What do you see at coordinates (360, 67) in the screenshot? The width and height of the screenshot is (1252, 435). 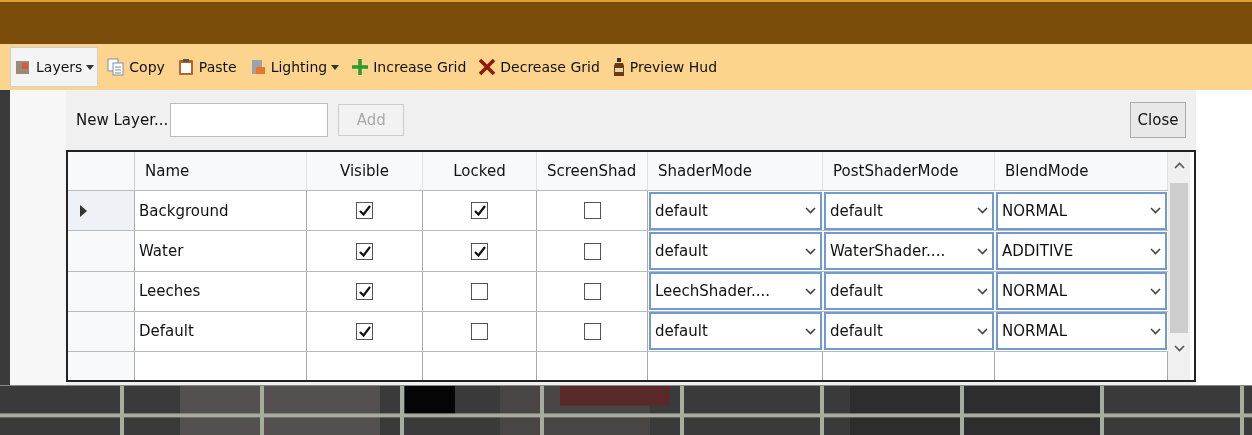 I see `plus-icon` at bounding box center [360, 67].